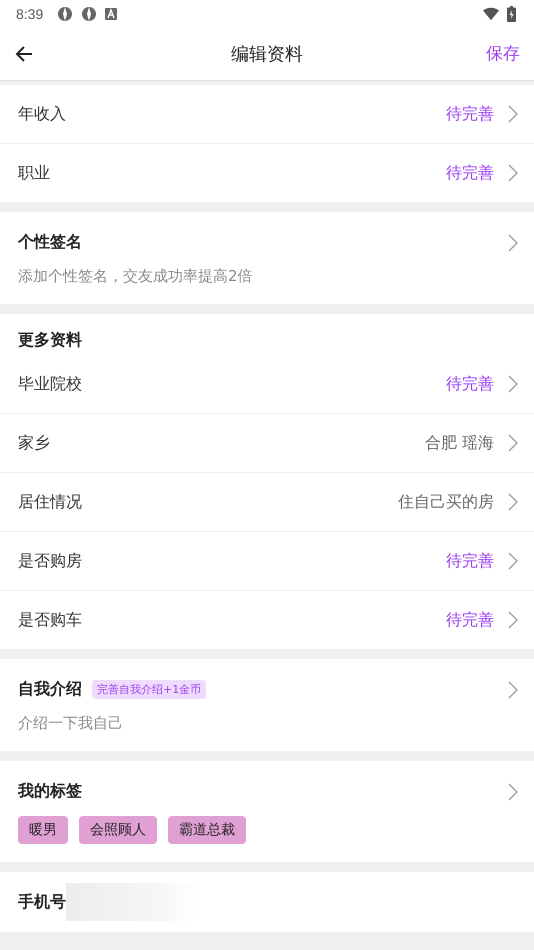 This screenshot has height=950, width=534. Describe the element at coordinates (267, 114) in the screenshot. I see `profile-row: 年收入 待完善` at that location.